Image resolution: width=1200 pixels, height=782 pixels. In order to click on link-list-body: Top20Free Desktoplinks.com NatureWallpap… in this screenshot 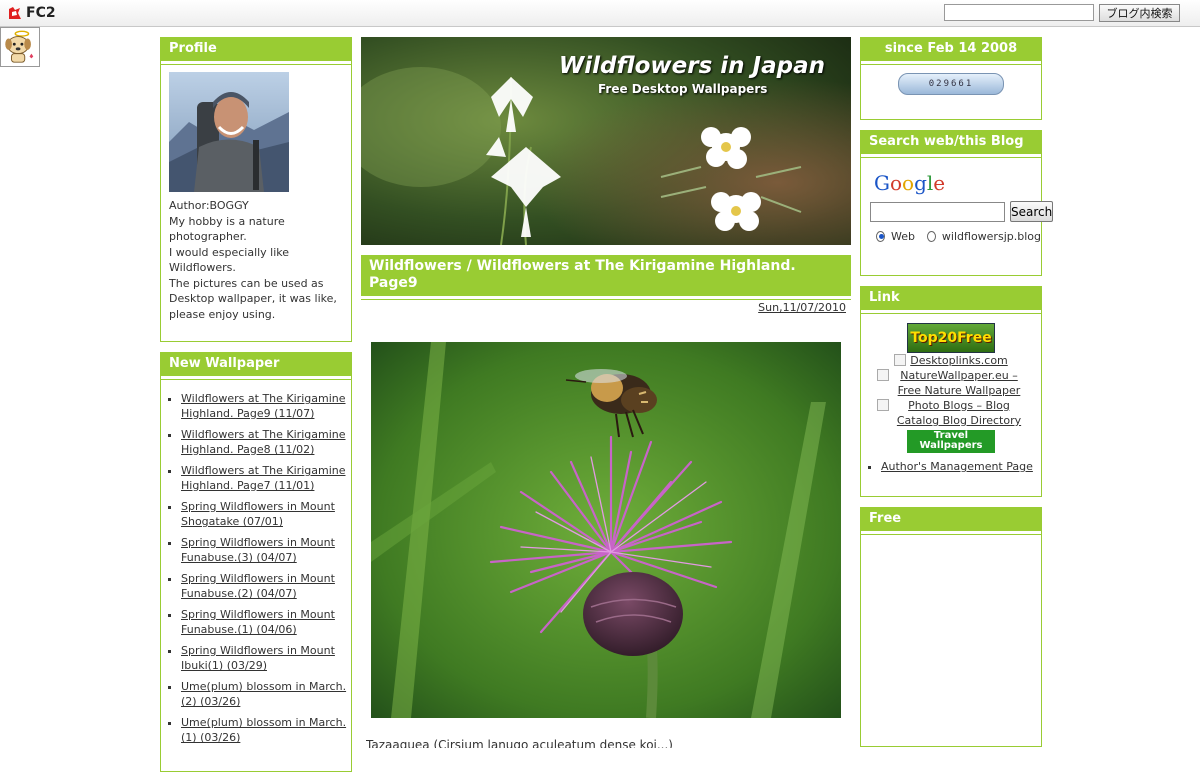, I will do `click(951, 393)`.